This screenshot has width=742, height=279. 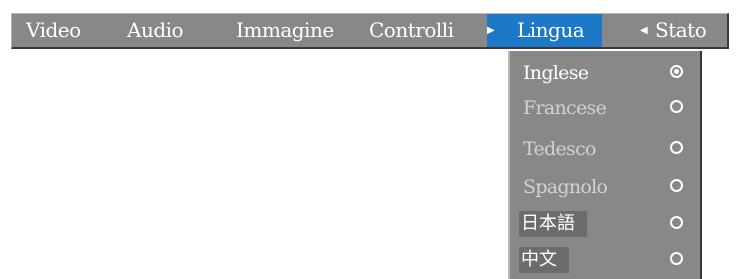 What do you see at coordinates (605, 149) in the screenshot?
I see `language-option-tedesco: Tedesco` at bounding box center [605, 149].